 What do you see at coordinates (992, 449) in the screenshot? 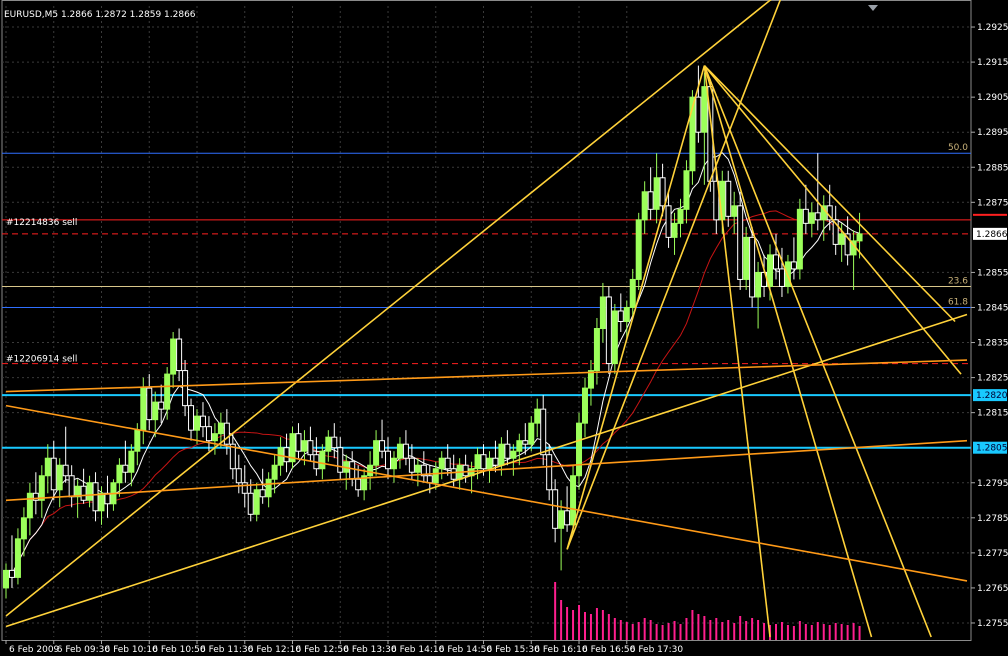
I see `level-price-label: 1.2805` at bounding box center [992, 449].